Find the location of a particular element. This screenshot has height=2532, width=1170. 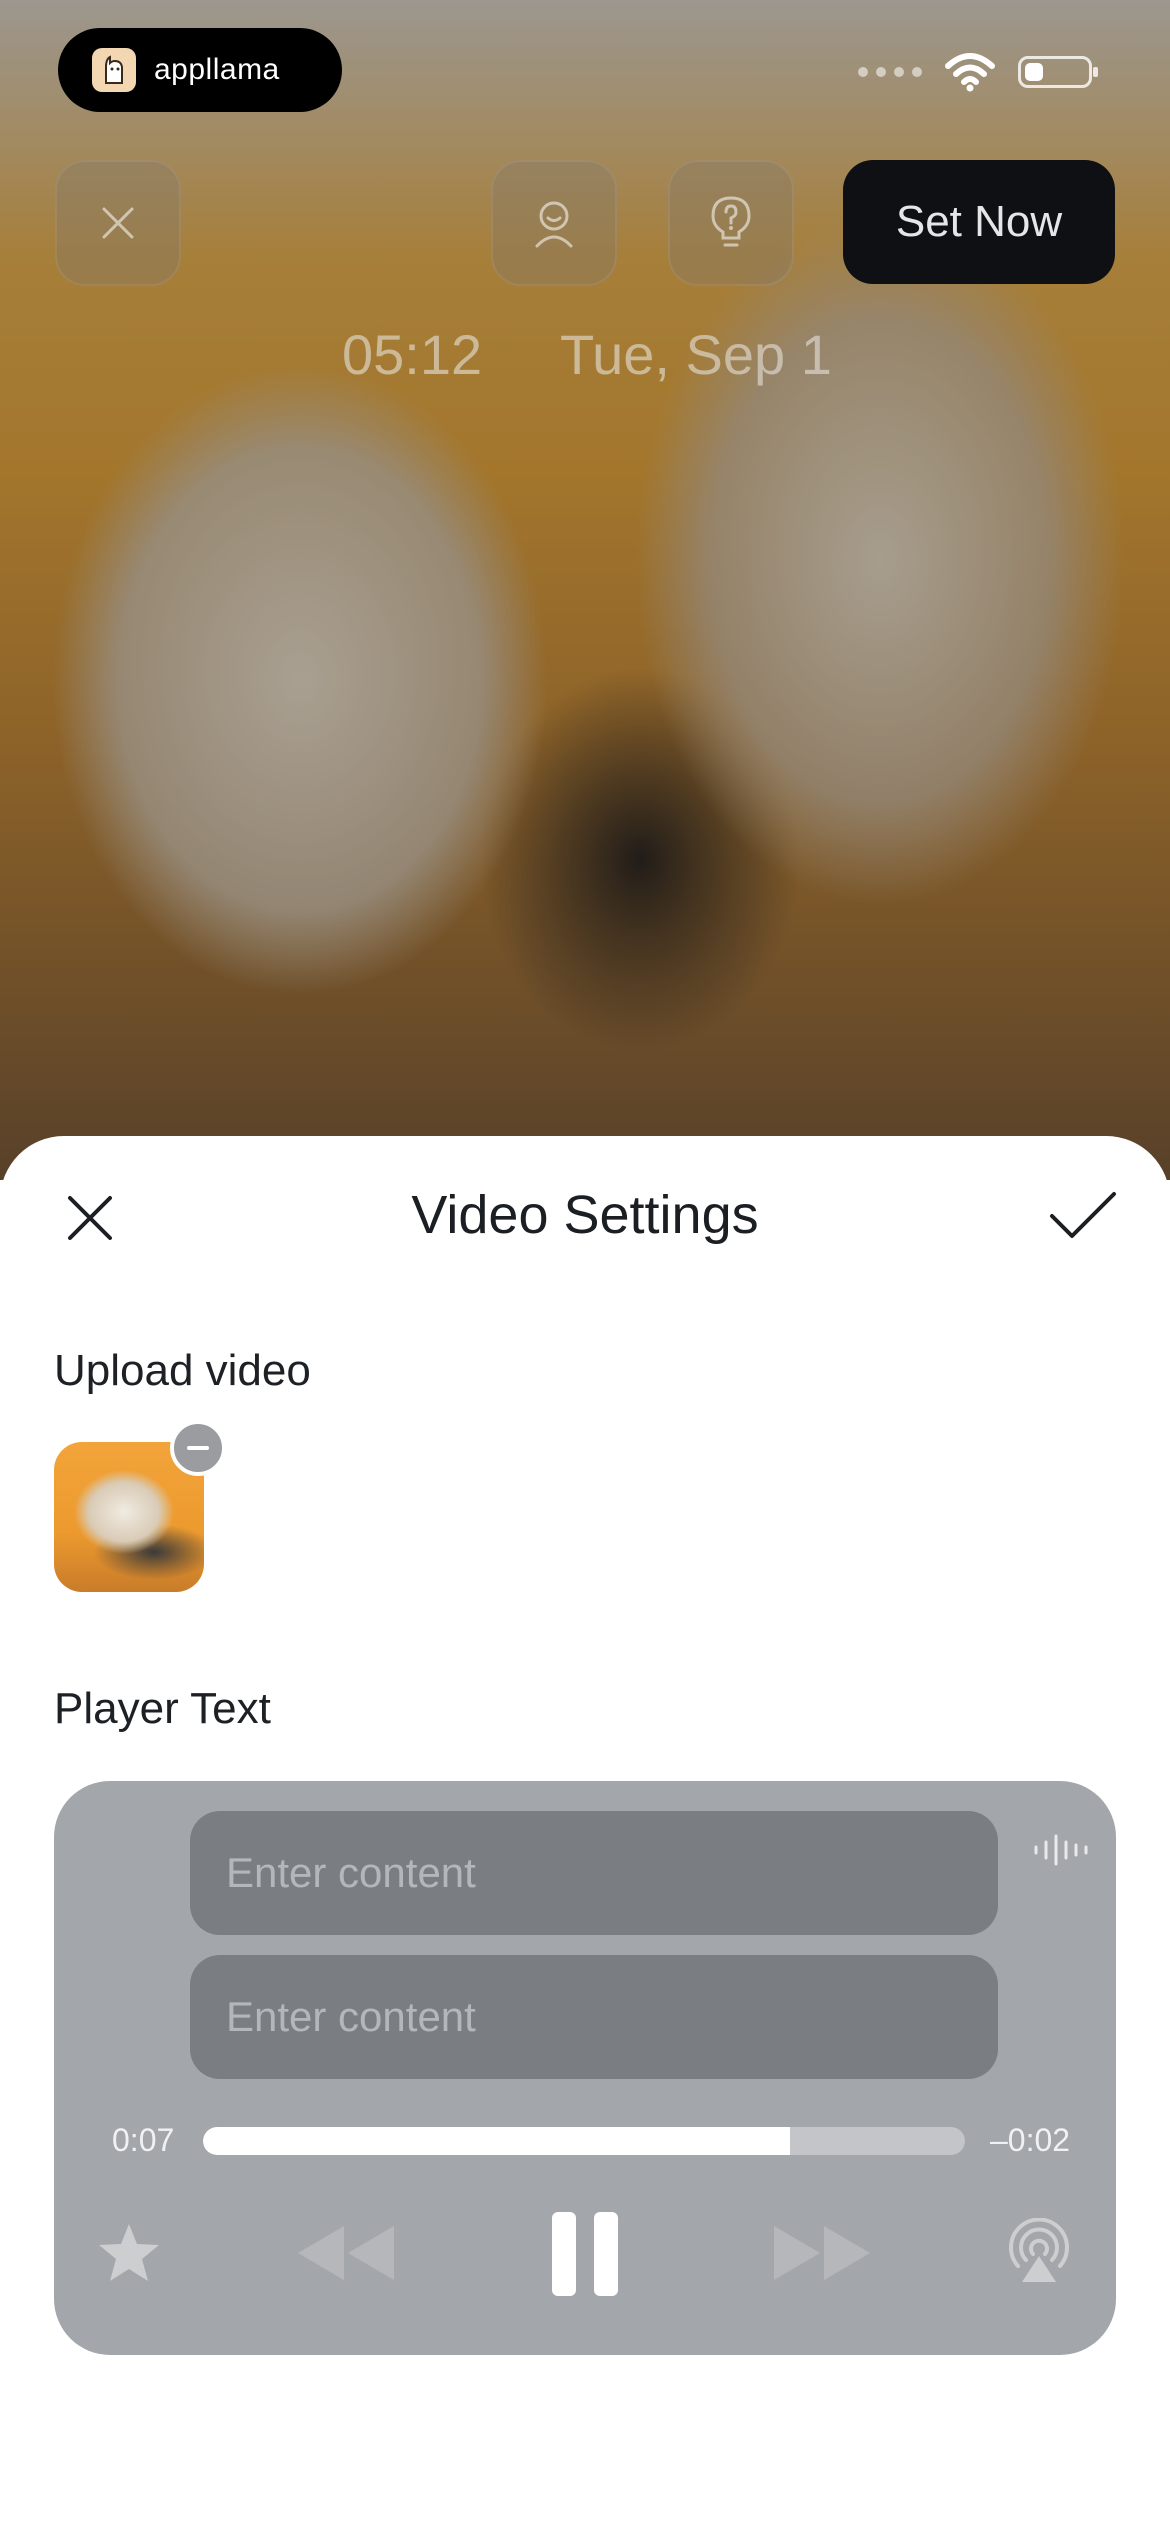

signal-icon is located at coordinates (890, 72).